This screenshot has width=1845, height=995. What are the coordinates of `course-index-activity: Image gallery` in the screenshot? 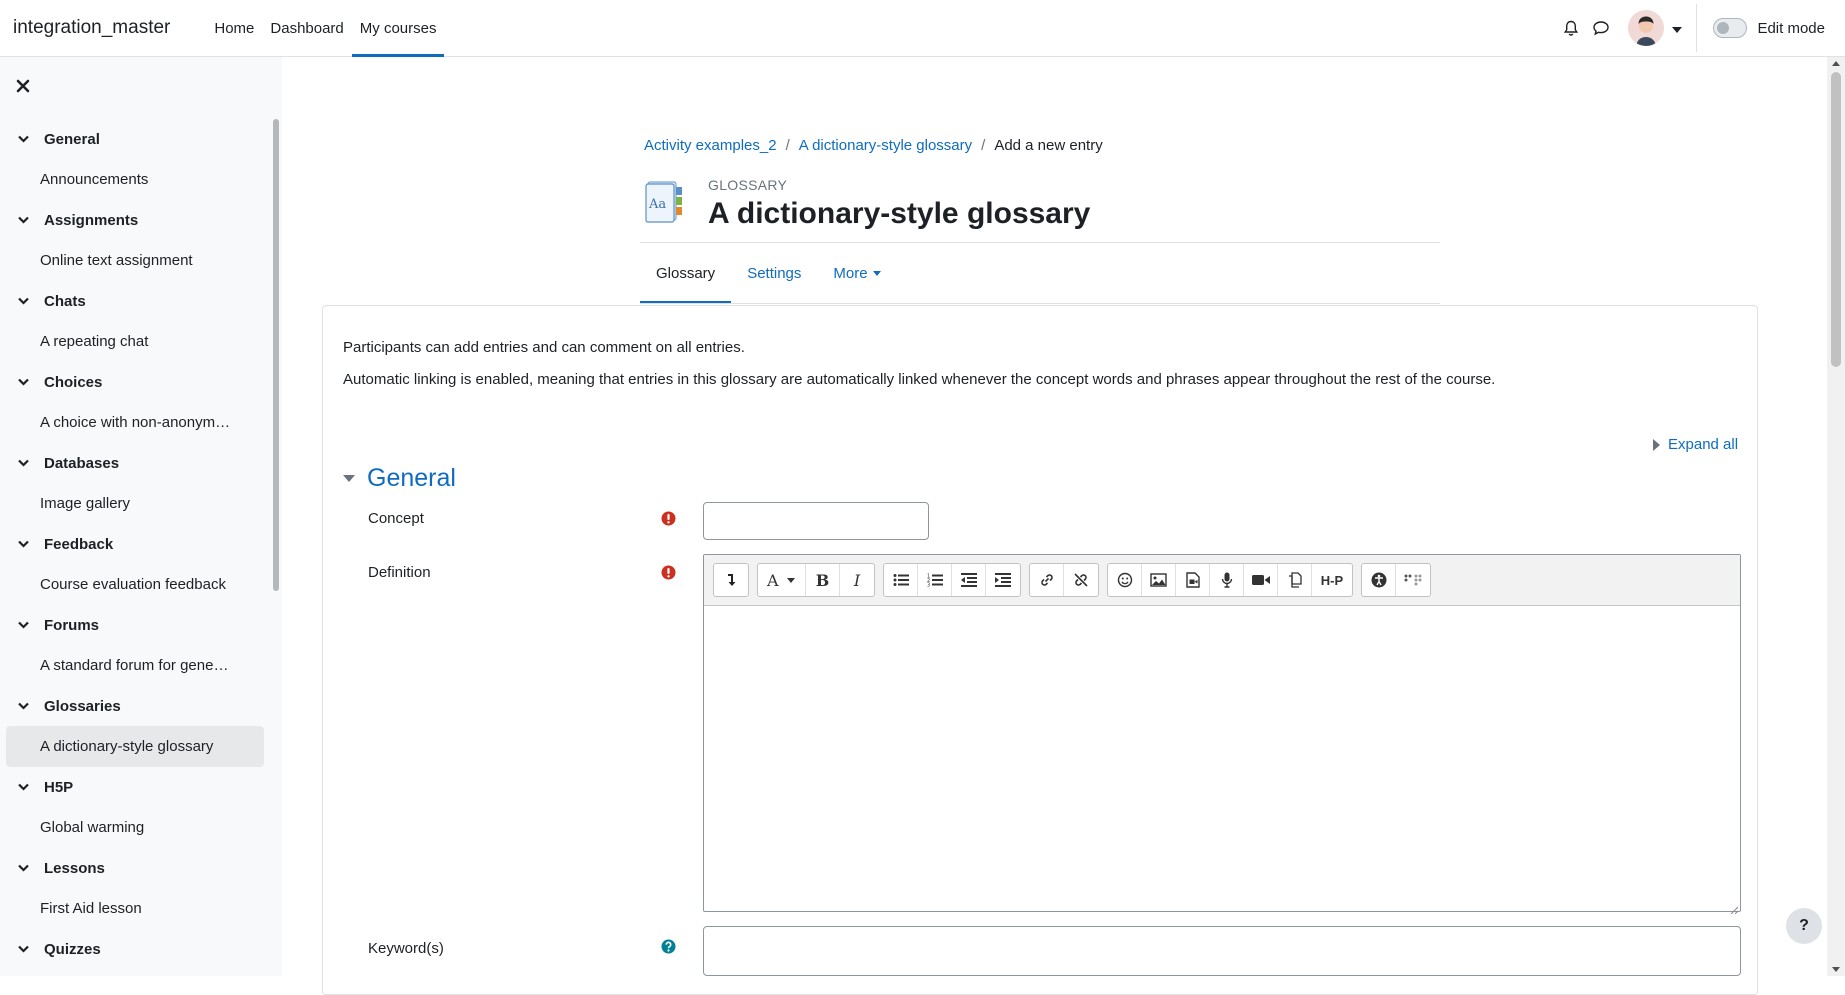 It's located at (135, 503).